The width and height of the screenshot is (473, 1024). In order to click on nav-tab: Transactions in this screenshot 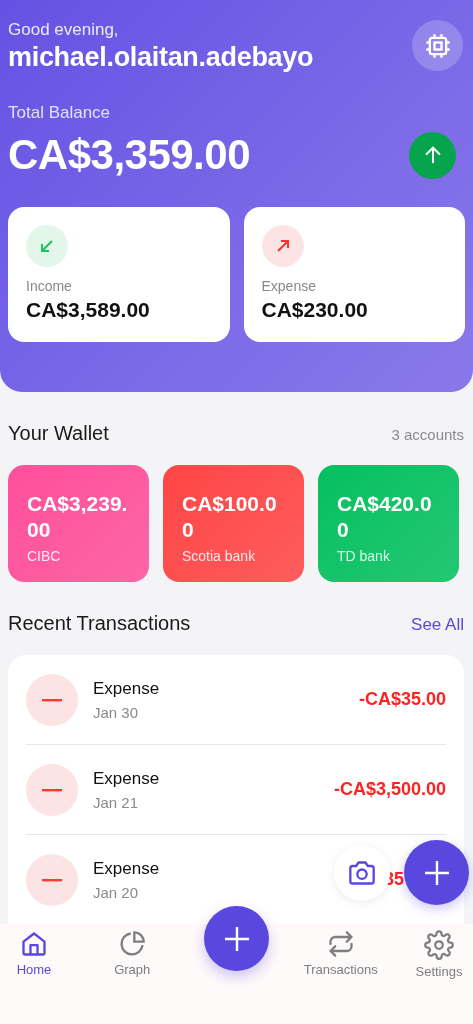, I will do `click(340, 953)`.